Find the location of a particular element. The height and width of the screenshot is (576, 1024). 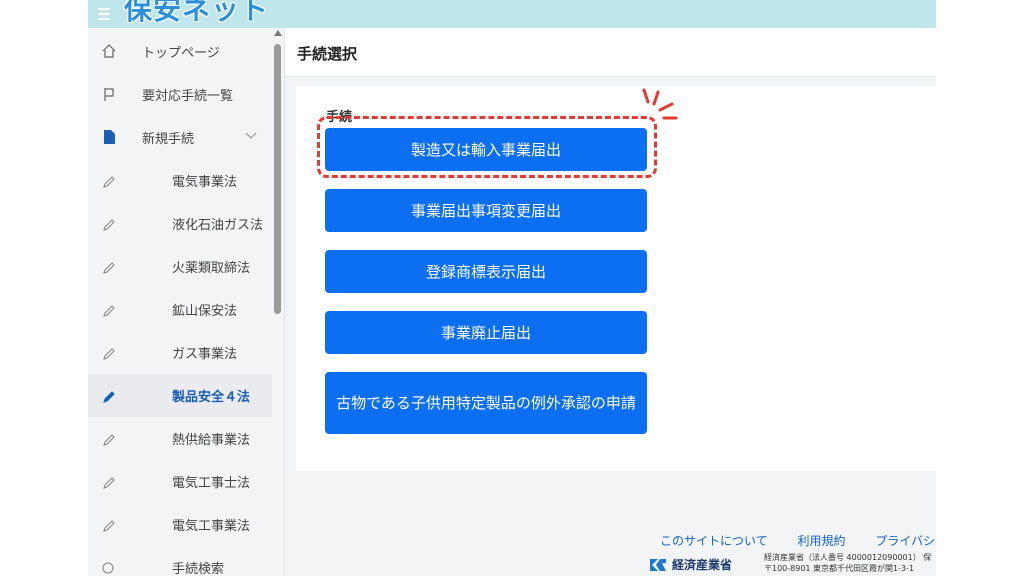

sidebar-item-label: トップページ is located at coordinates (181, 53).